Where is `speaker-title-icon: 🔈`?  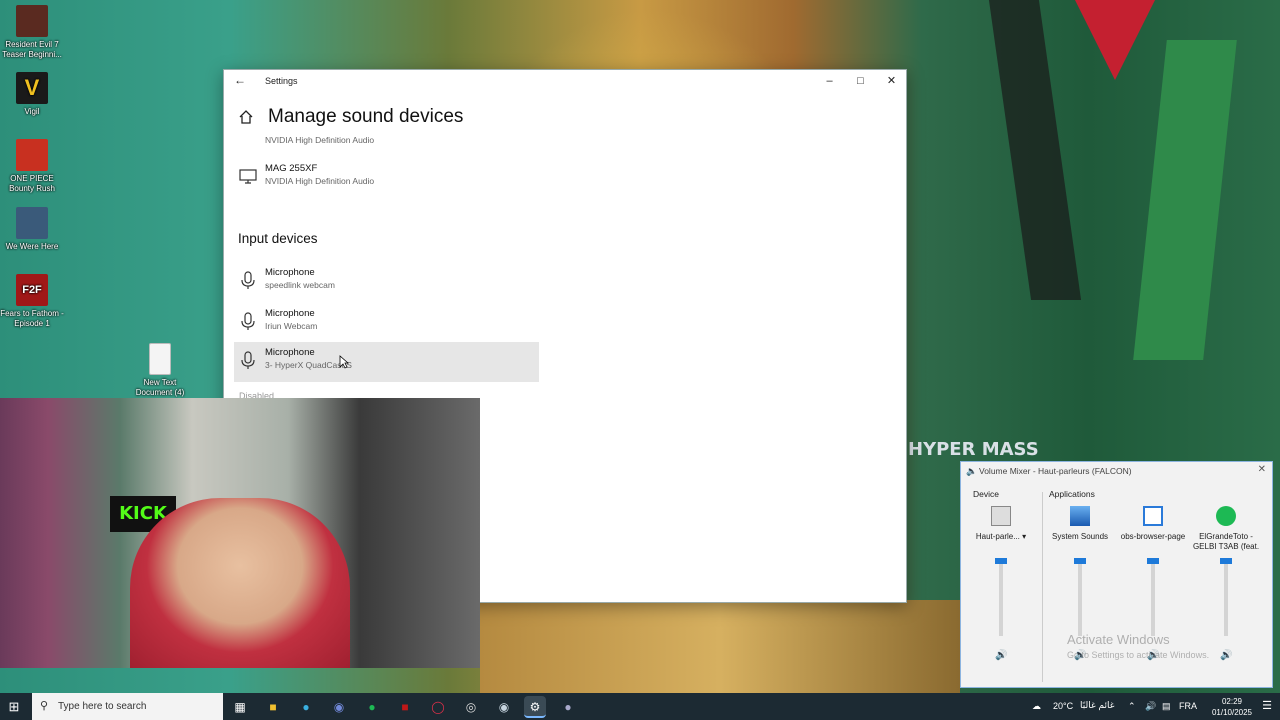 speaker-title-icon: 🔈 is located at coordinates (972, 471).